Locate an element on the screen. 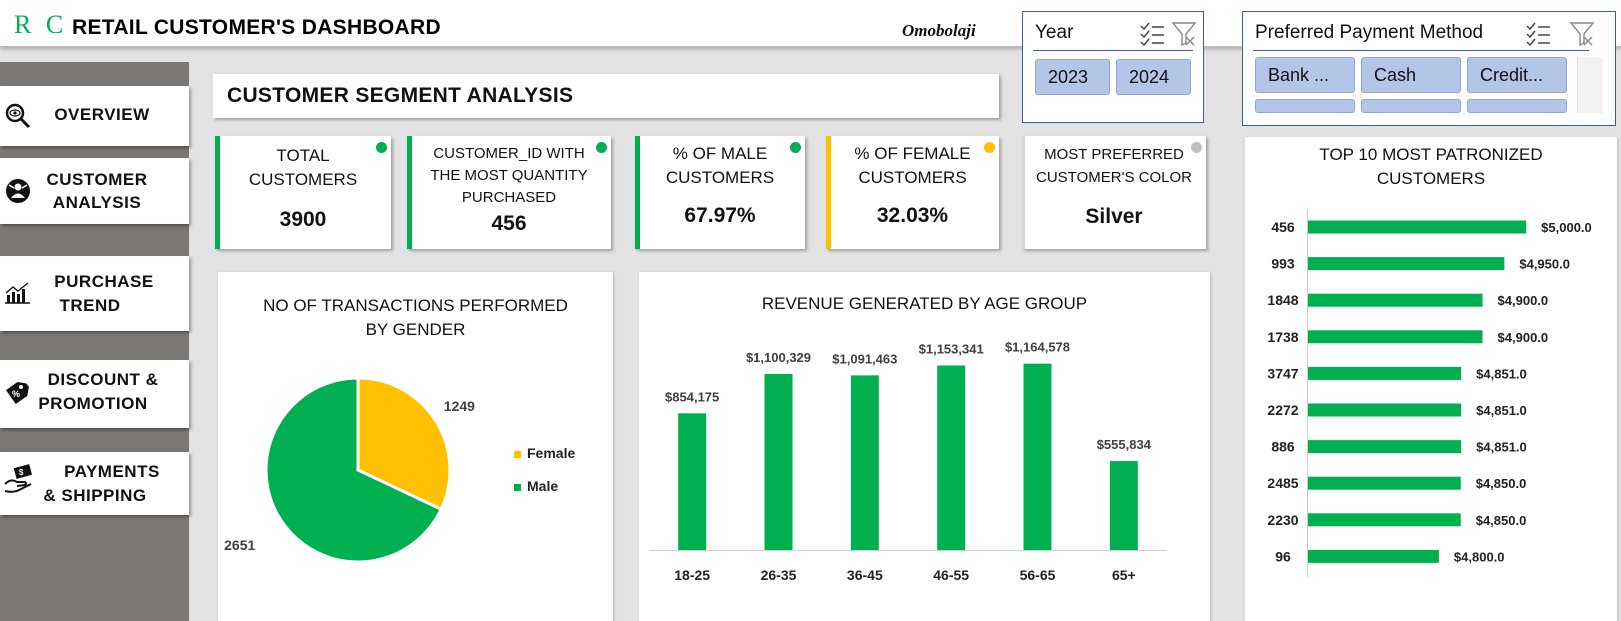 The width and height of the screenshot is (1621, 621). nav-purchase-label: PURCHASE is located at coordinates (104, 281).